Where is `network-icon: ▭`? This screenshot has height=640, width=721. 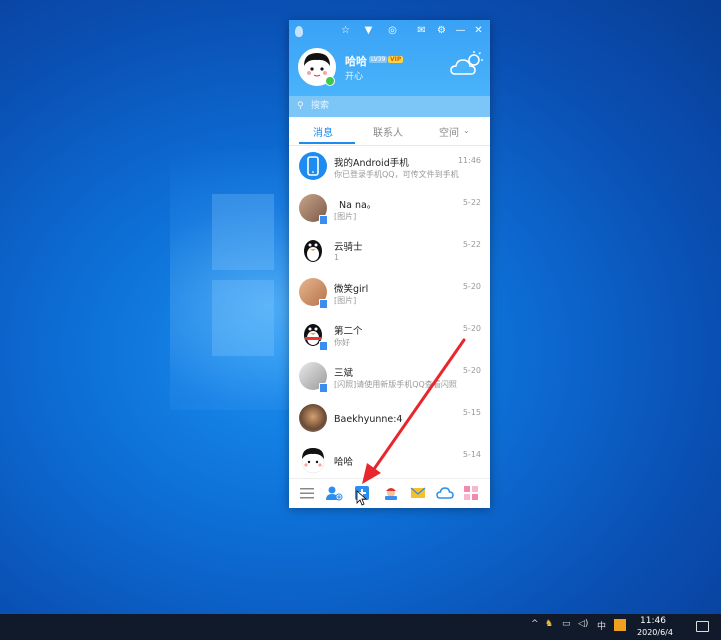 network-icon: ▭ is located at coordinates (566, 624).